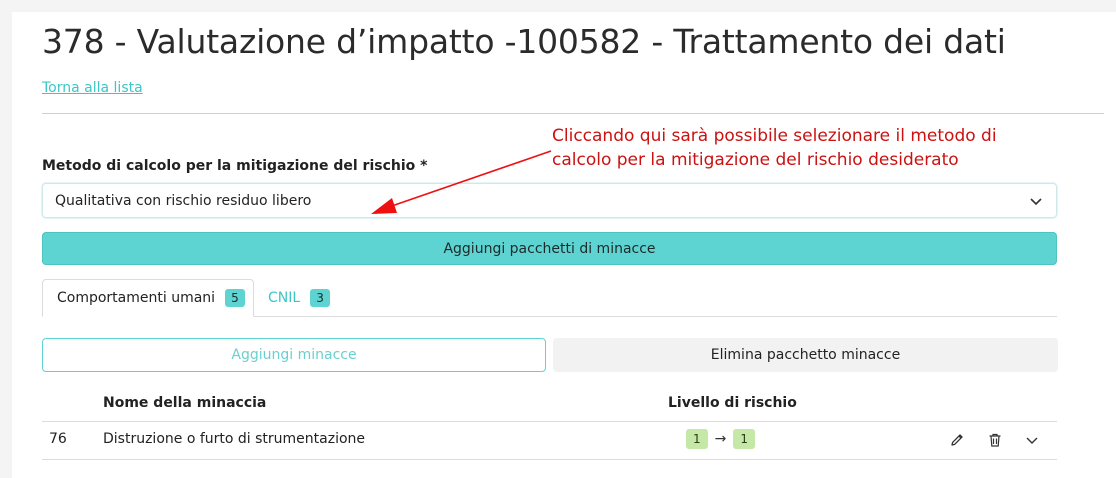 The height and width of the screenshot is (478, 1116). I want to click on risk-level: 1 → 1, so click(721, 439).